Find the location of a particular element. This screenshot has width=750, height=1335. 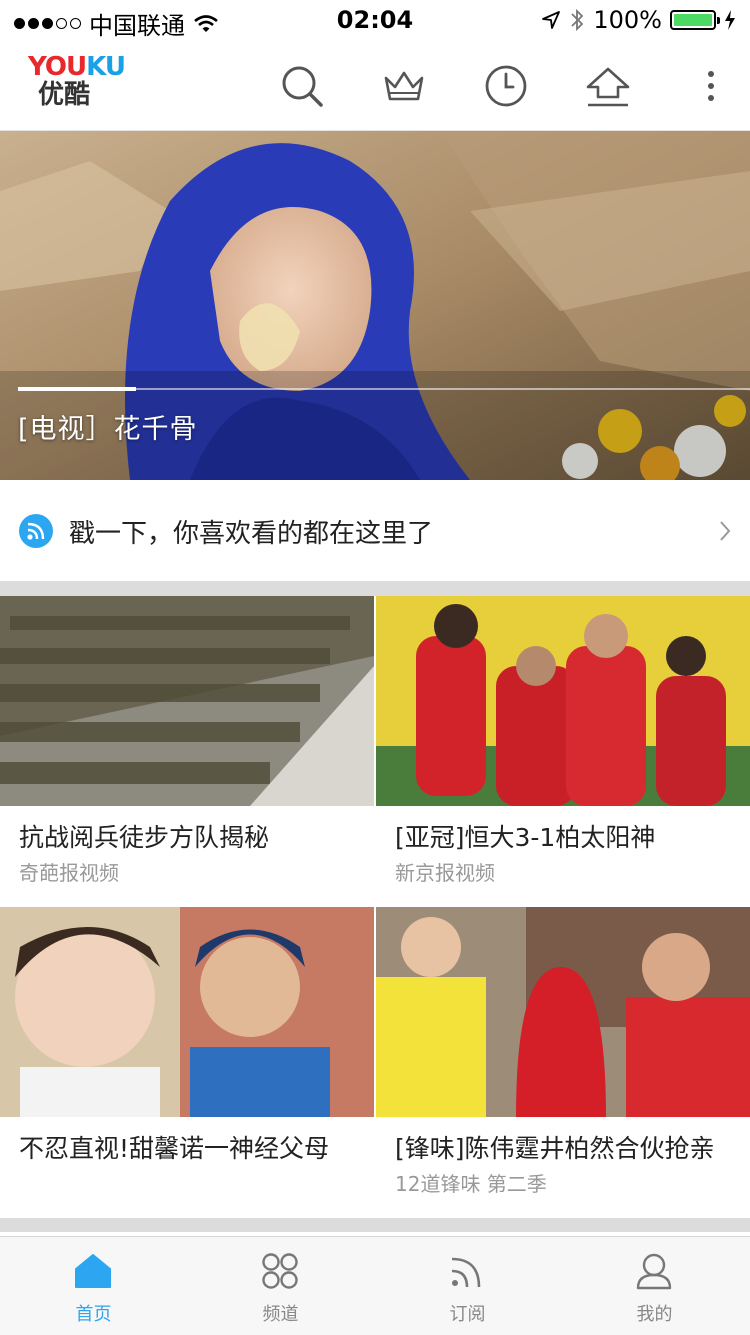

charging-bolt-icon is located at coordinates (730, 20).